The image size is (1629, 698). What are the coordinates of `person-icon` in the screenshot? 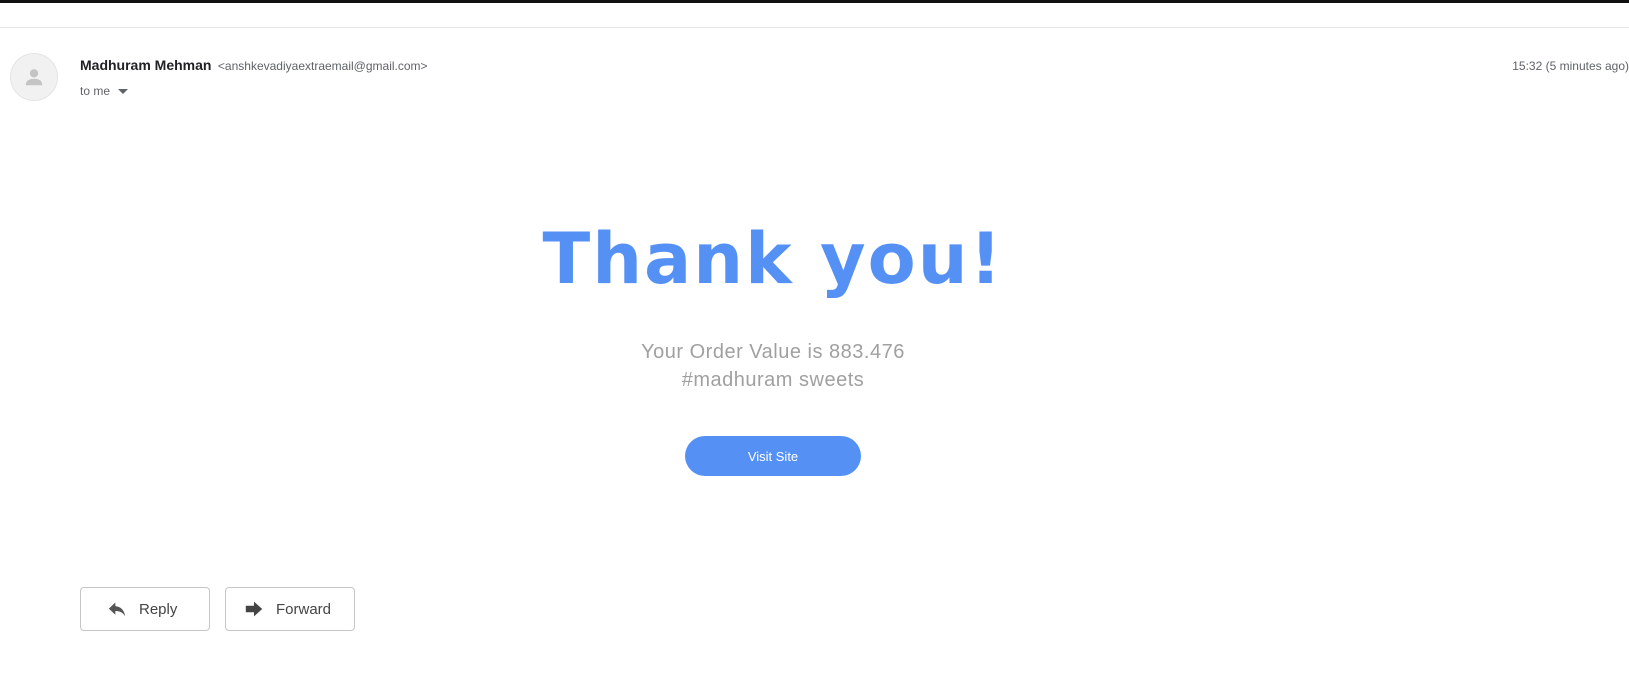 It's located at (34, 77).